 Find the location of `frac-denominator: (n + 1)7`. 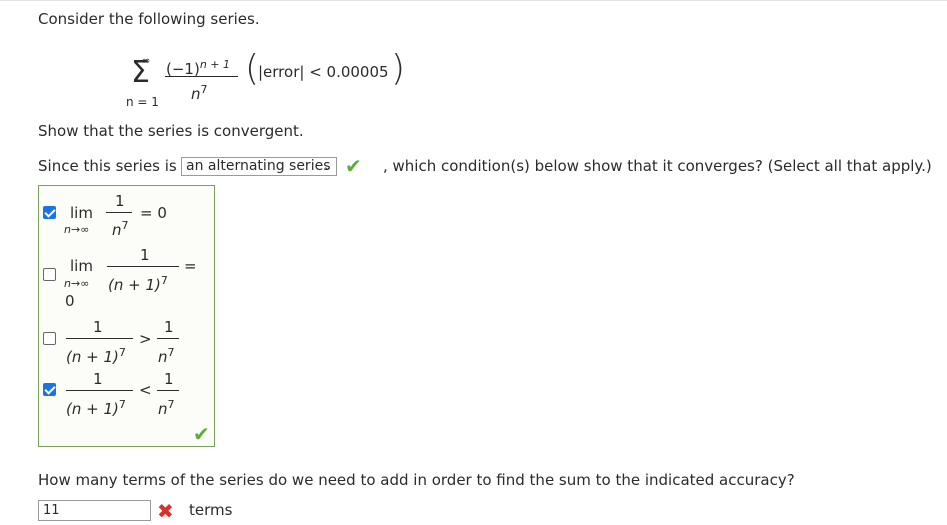

frac-denominator: (n + 1)7 is located at coordinates (138, 284).